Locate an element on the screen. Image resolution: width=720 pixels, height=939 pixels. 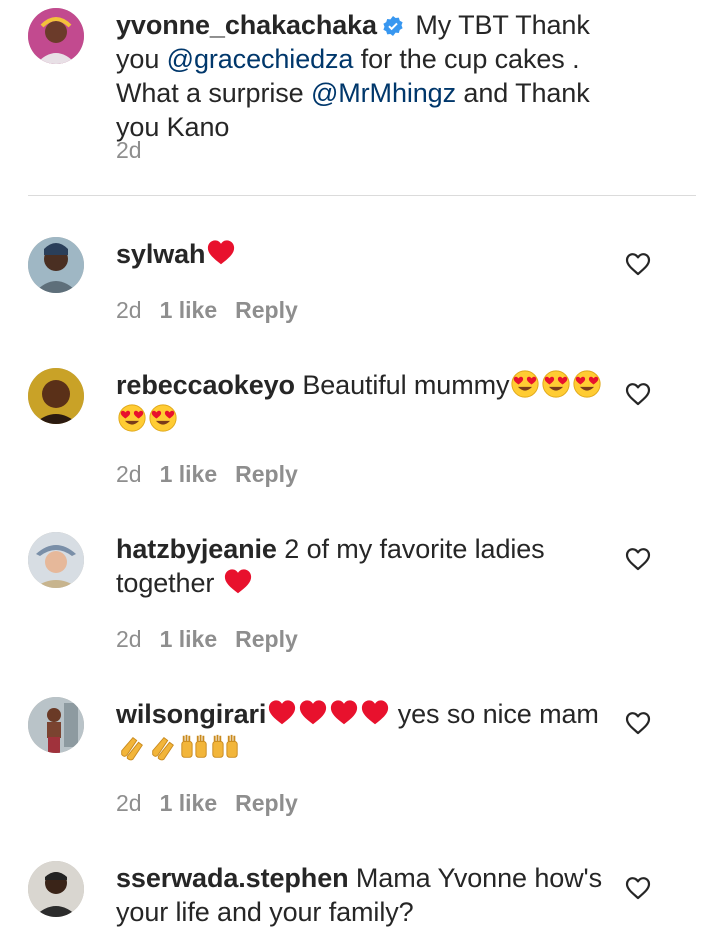
comment-username: sylwah is located at coordinates (161, 254).